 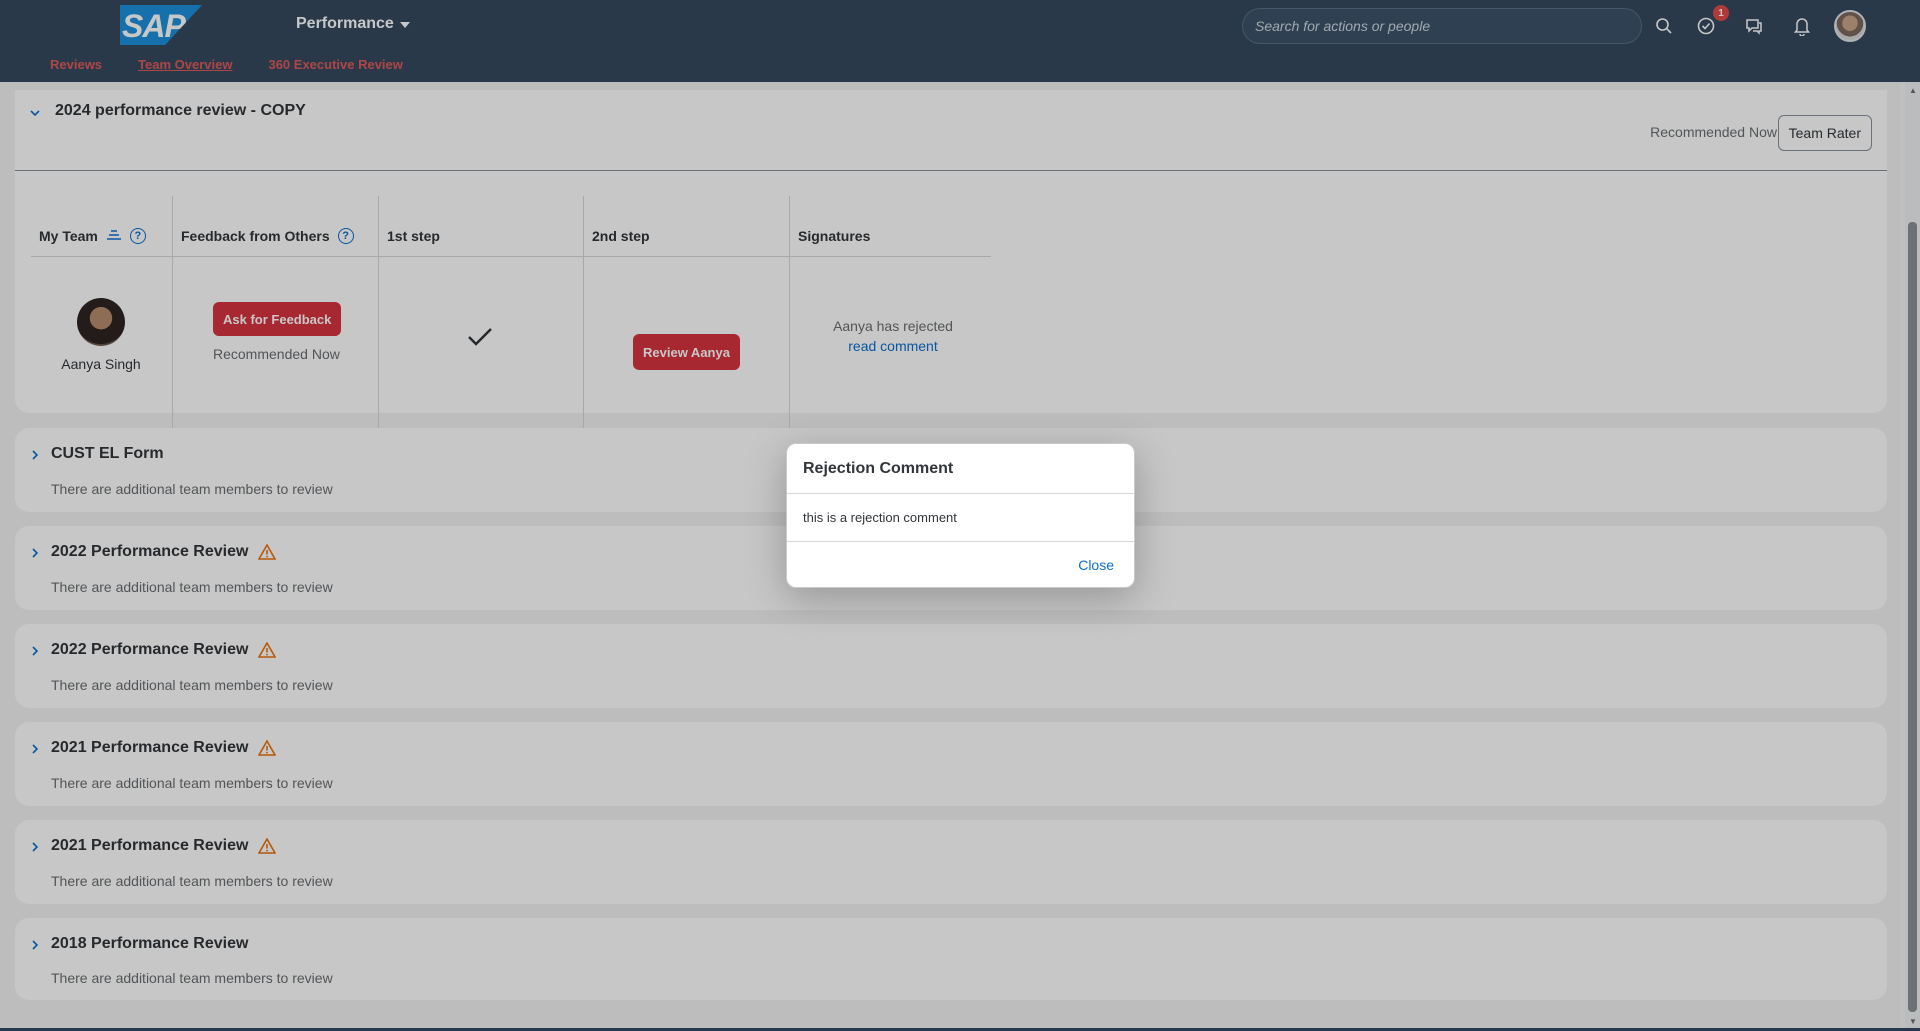 What do you see at coordinates (878, 468) in the screenshot?
I see `dialog-title: Rejection Comment` at bounding box center [878, 468].